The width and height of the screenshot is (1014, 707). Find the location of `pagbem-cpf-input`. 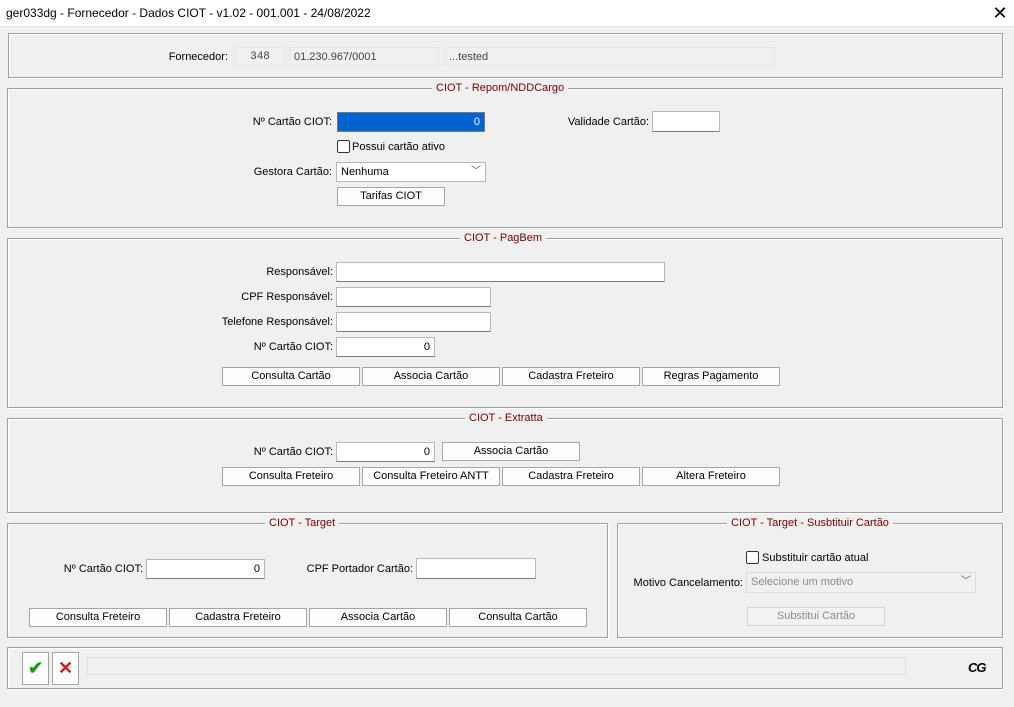

pagbem-cpf-input is located at coordinates (413, 297).